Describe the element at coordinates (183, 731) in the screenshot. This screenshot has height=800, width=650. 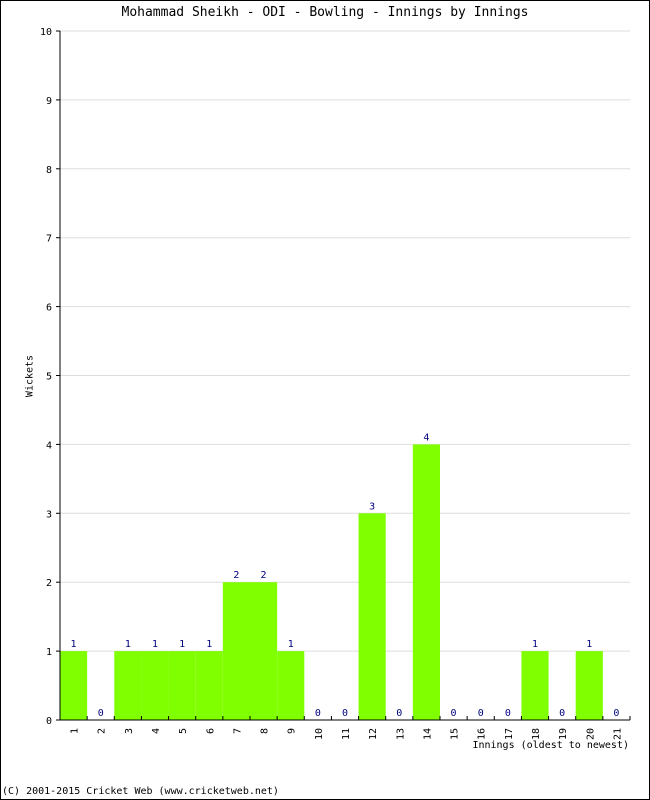
I see `x-tick-label: 5` at that location.